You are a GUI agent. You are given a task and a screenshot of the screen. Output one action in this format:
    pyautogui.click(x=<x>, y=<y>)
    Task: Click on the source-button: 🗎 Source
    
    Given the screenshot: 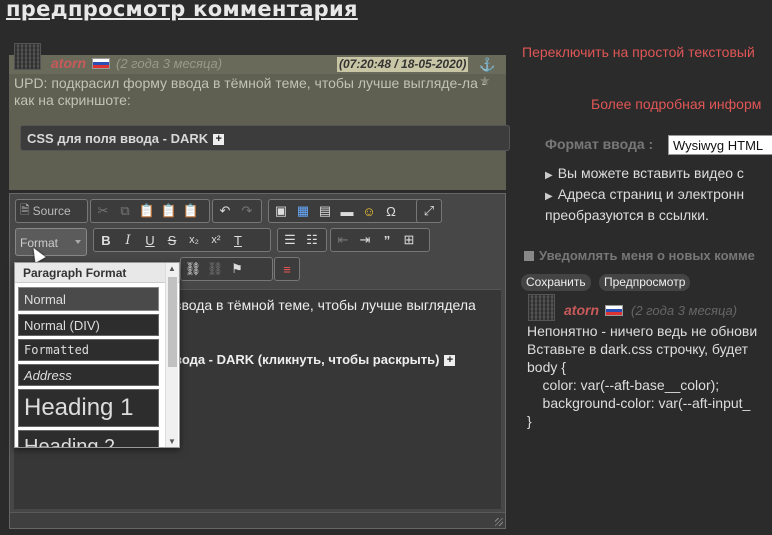 What is the action you would take?
    pyautogui.click(x=51, y=211)
    